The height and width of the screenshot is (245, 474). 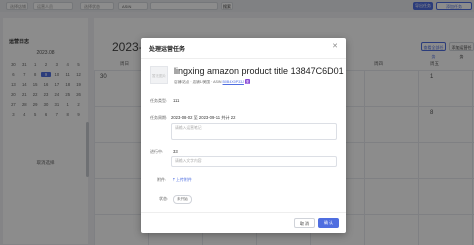 What do you see at coordinates (328, 223) in the screenshot?
I see `confirm-button: 确 认` at bounding box center [328, 223].